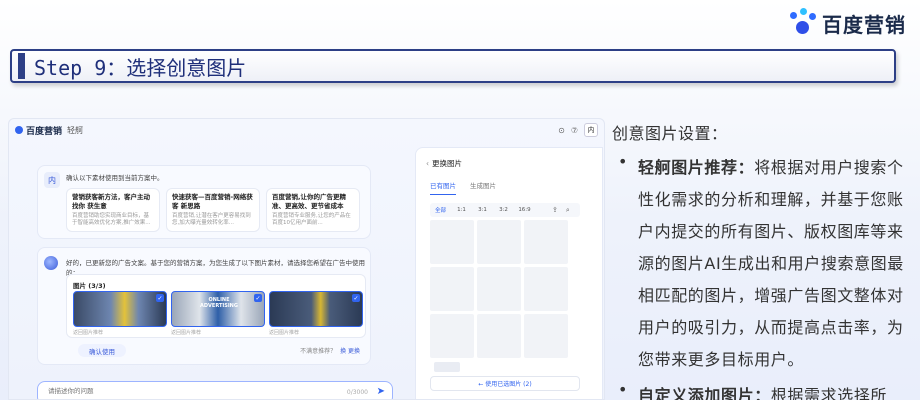  I want to click on image-grid, so click(499, 289).